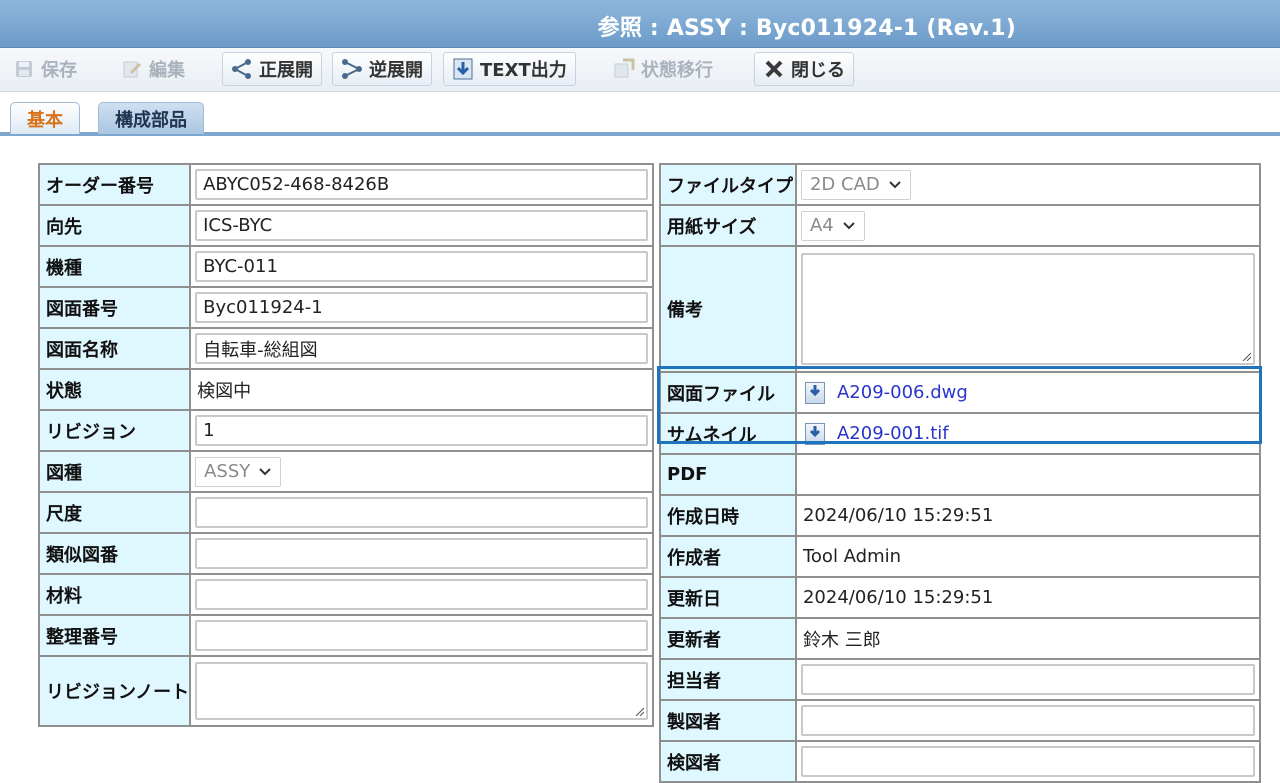  Describe the element at coordinates (242, 69) in the screenshot. I see `tree-expand-icon` at that location.